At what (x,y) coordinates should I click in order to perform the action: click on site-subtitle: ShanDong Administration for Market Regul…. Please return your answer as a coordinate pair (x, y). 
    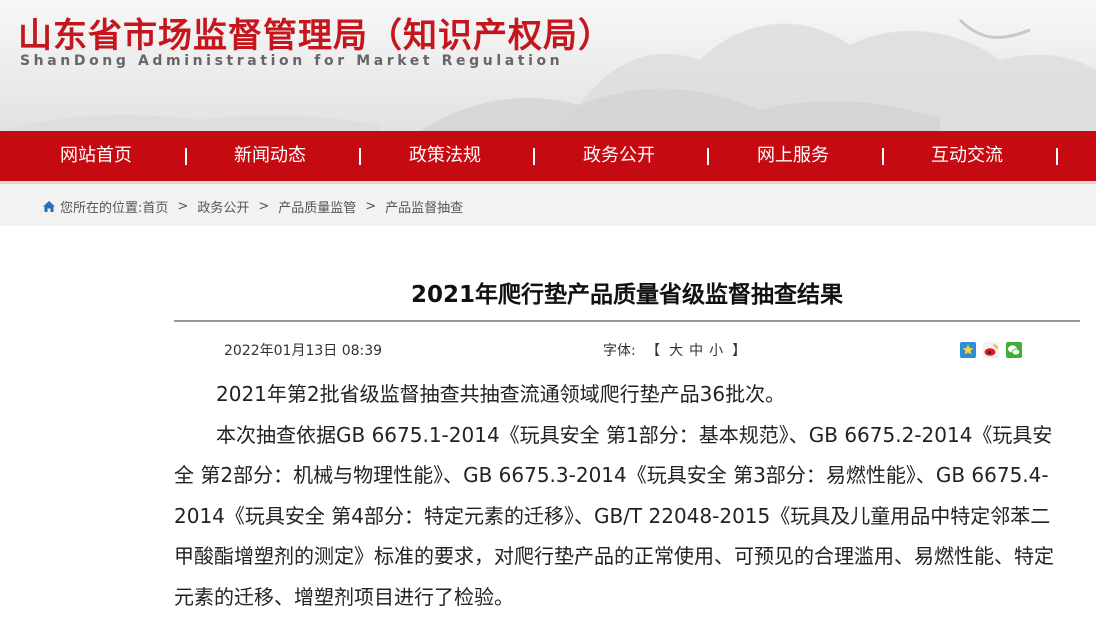
    Looking at the image, I should click on (291, 61).